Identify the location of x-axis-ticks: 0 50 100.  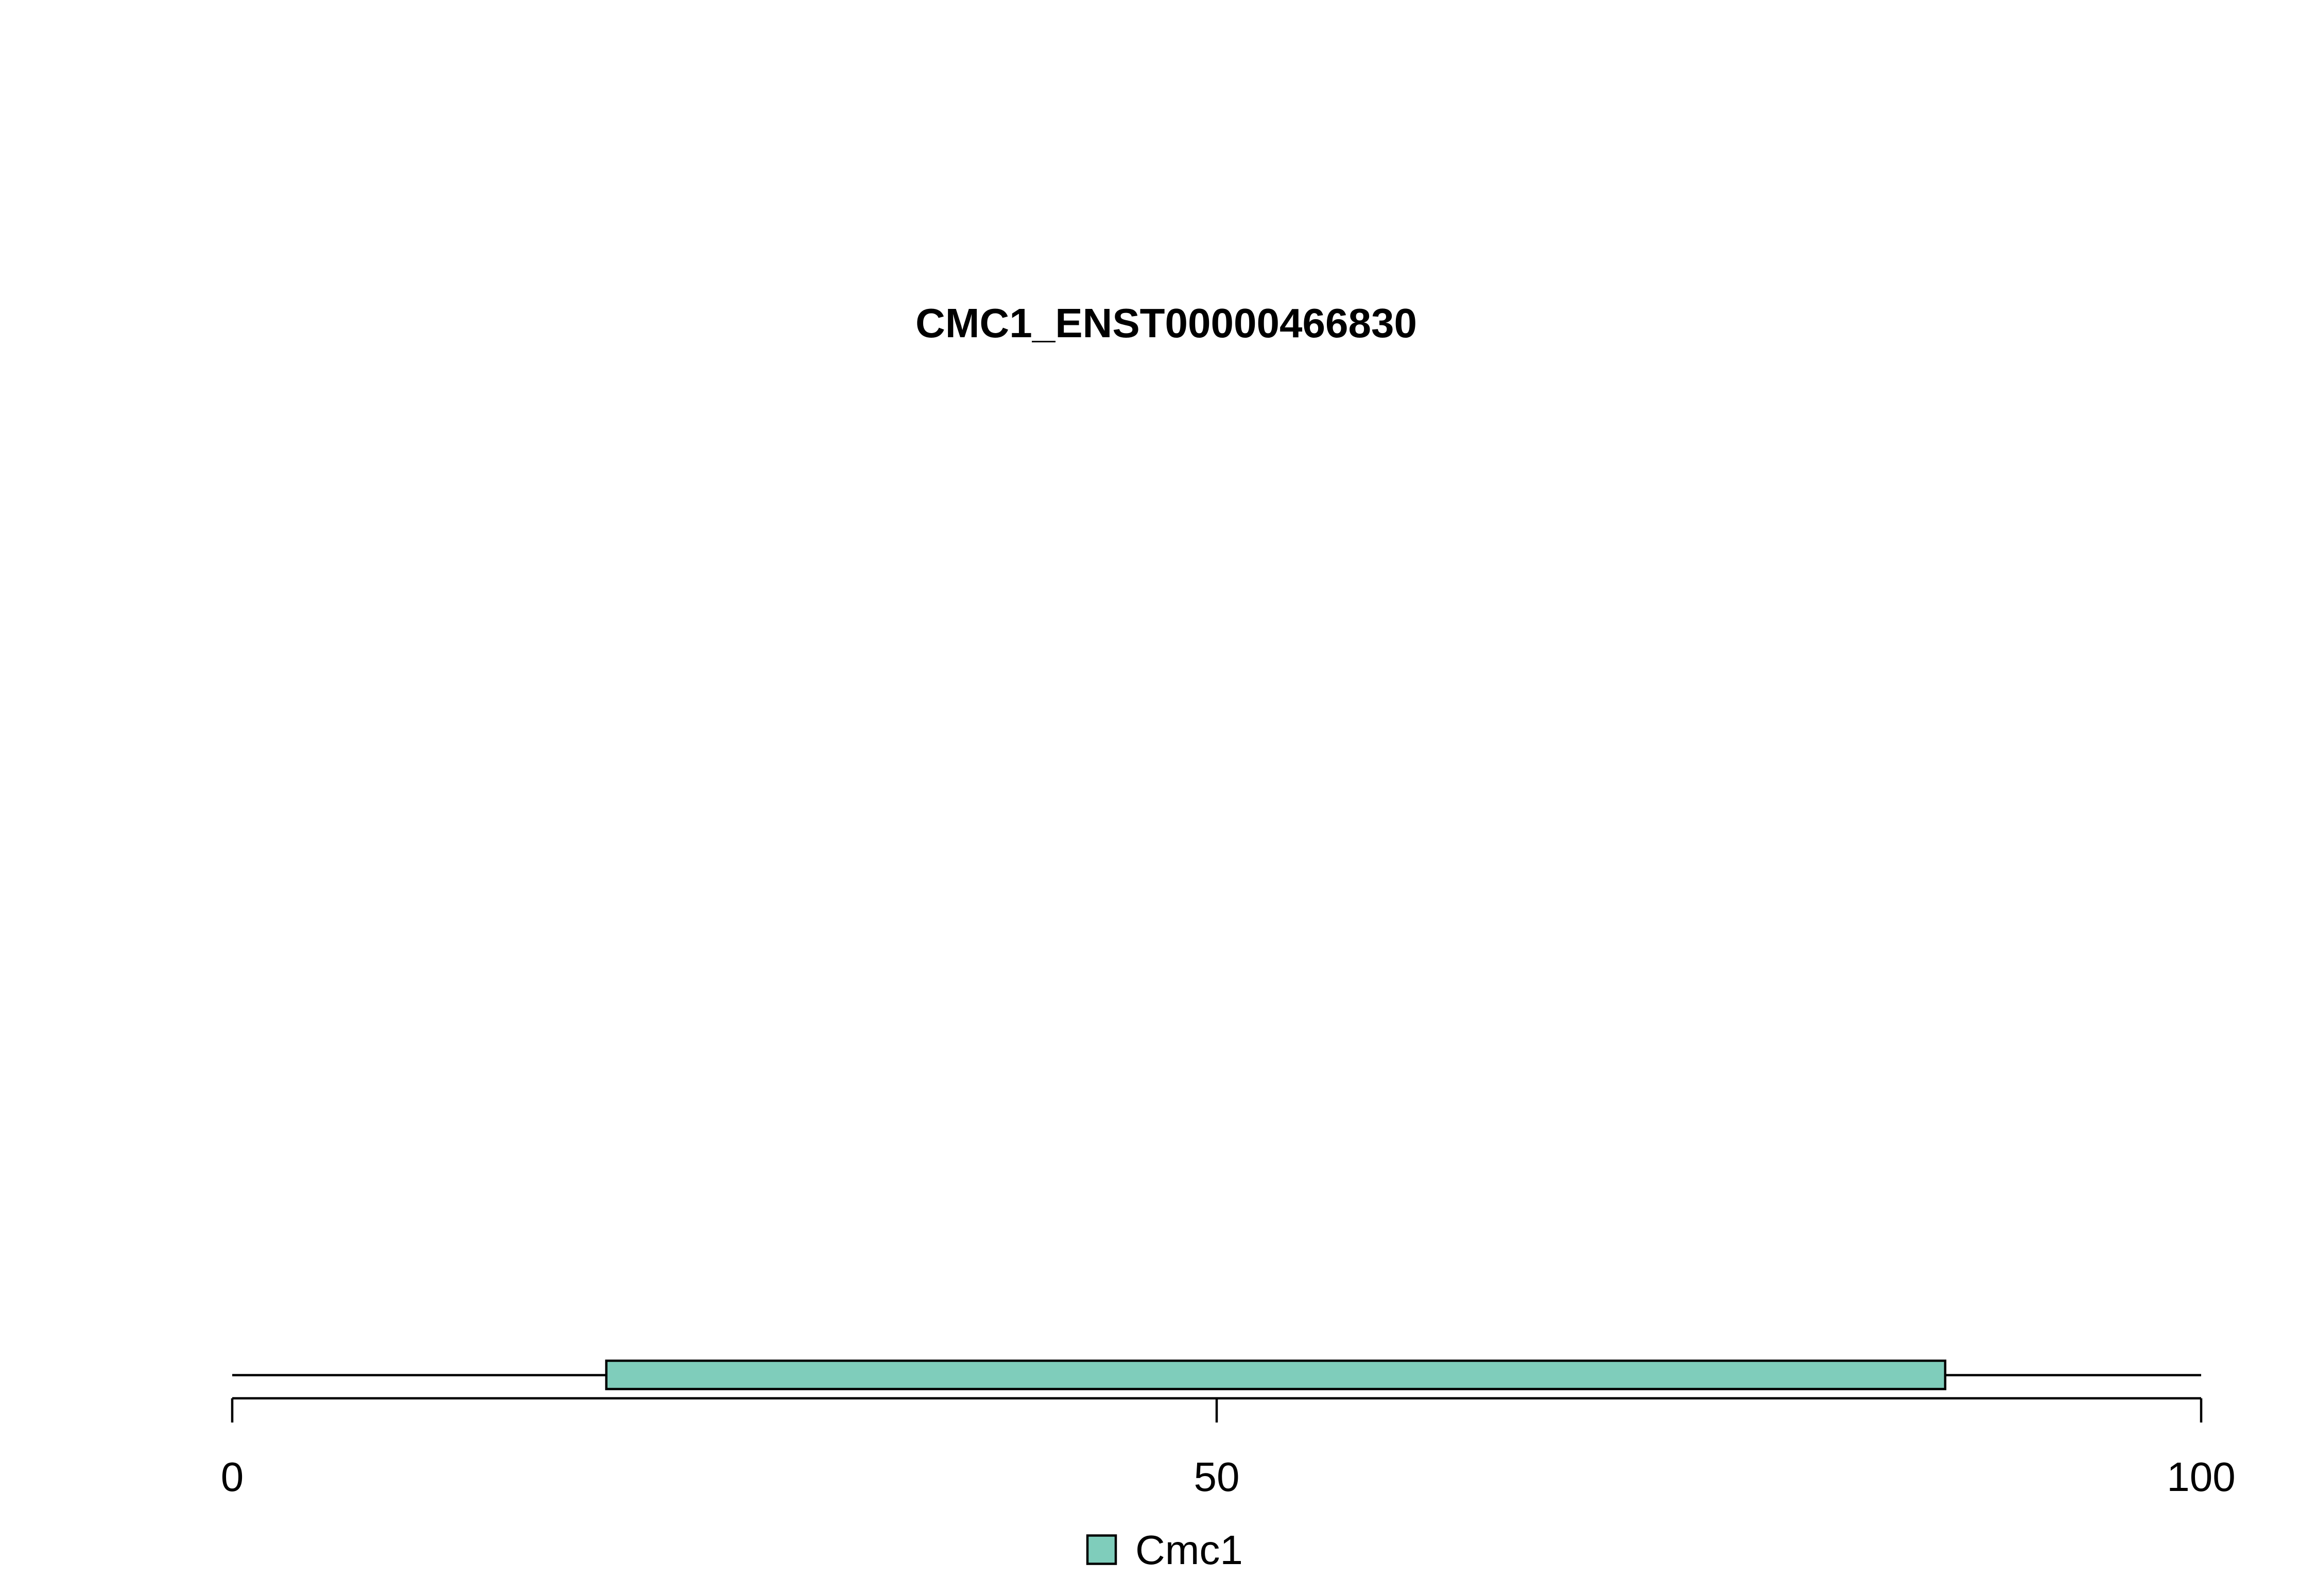
(1228, 1449).